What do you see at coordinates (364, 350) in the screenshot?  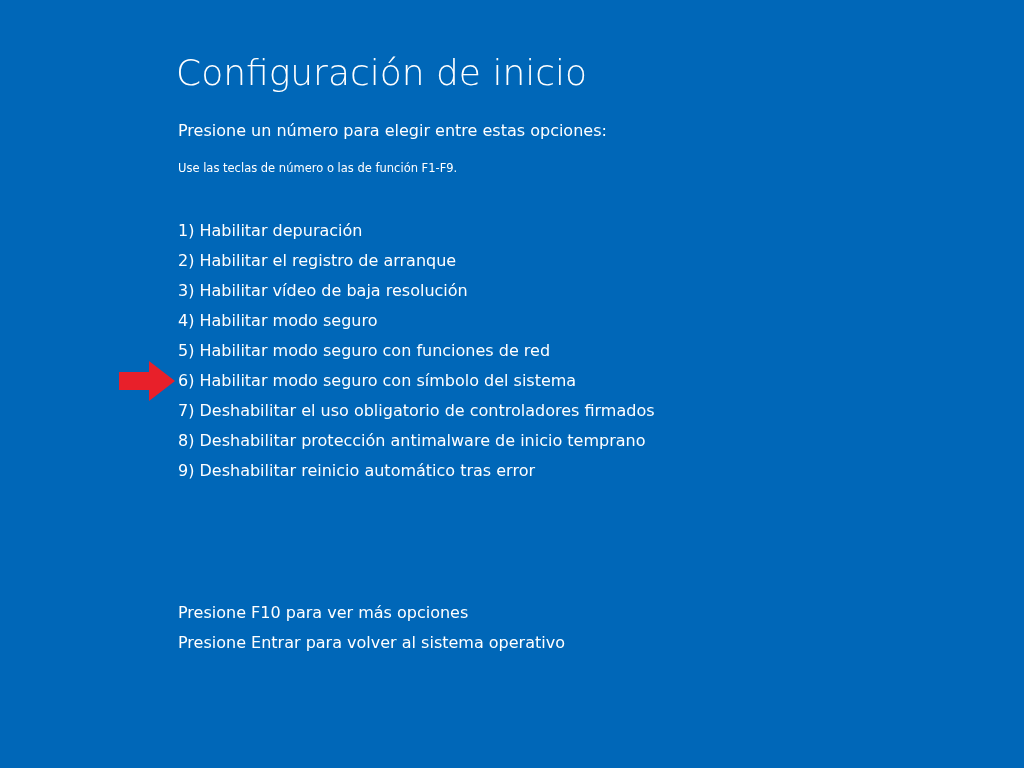 I see `startup-option: 5) Habilitar modo seguro con funciones de red` at bounding box center [364, 350].